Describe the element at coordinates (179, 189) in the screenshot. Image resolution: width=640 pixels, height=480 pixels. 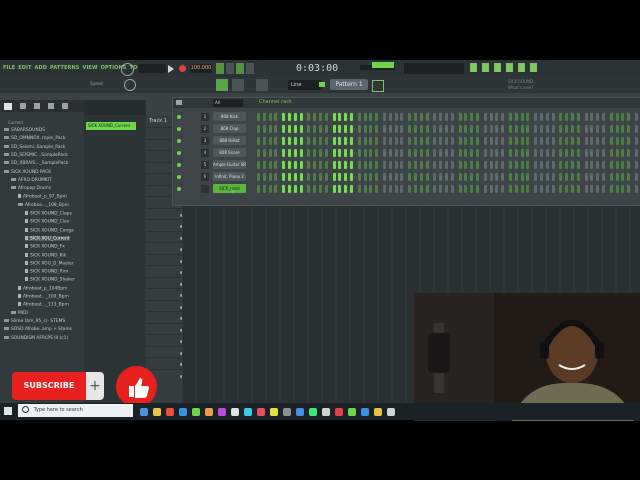
I see `channel-mute-led` at that location.